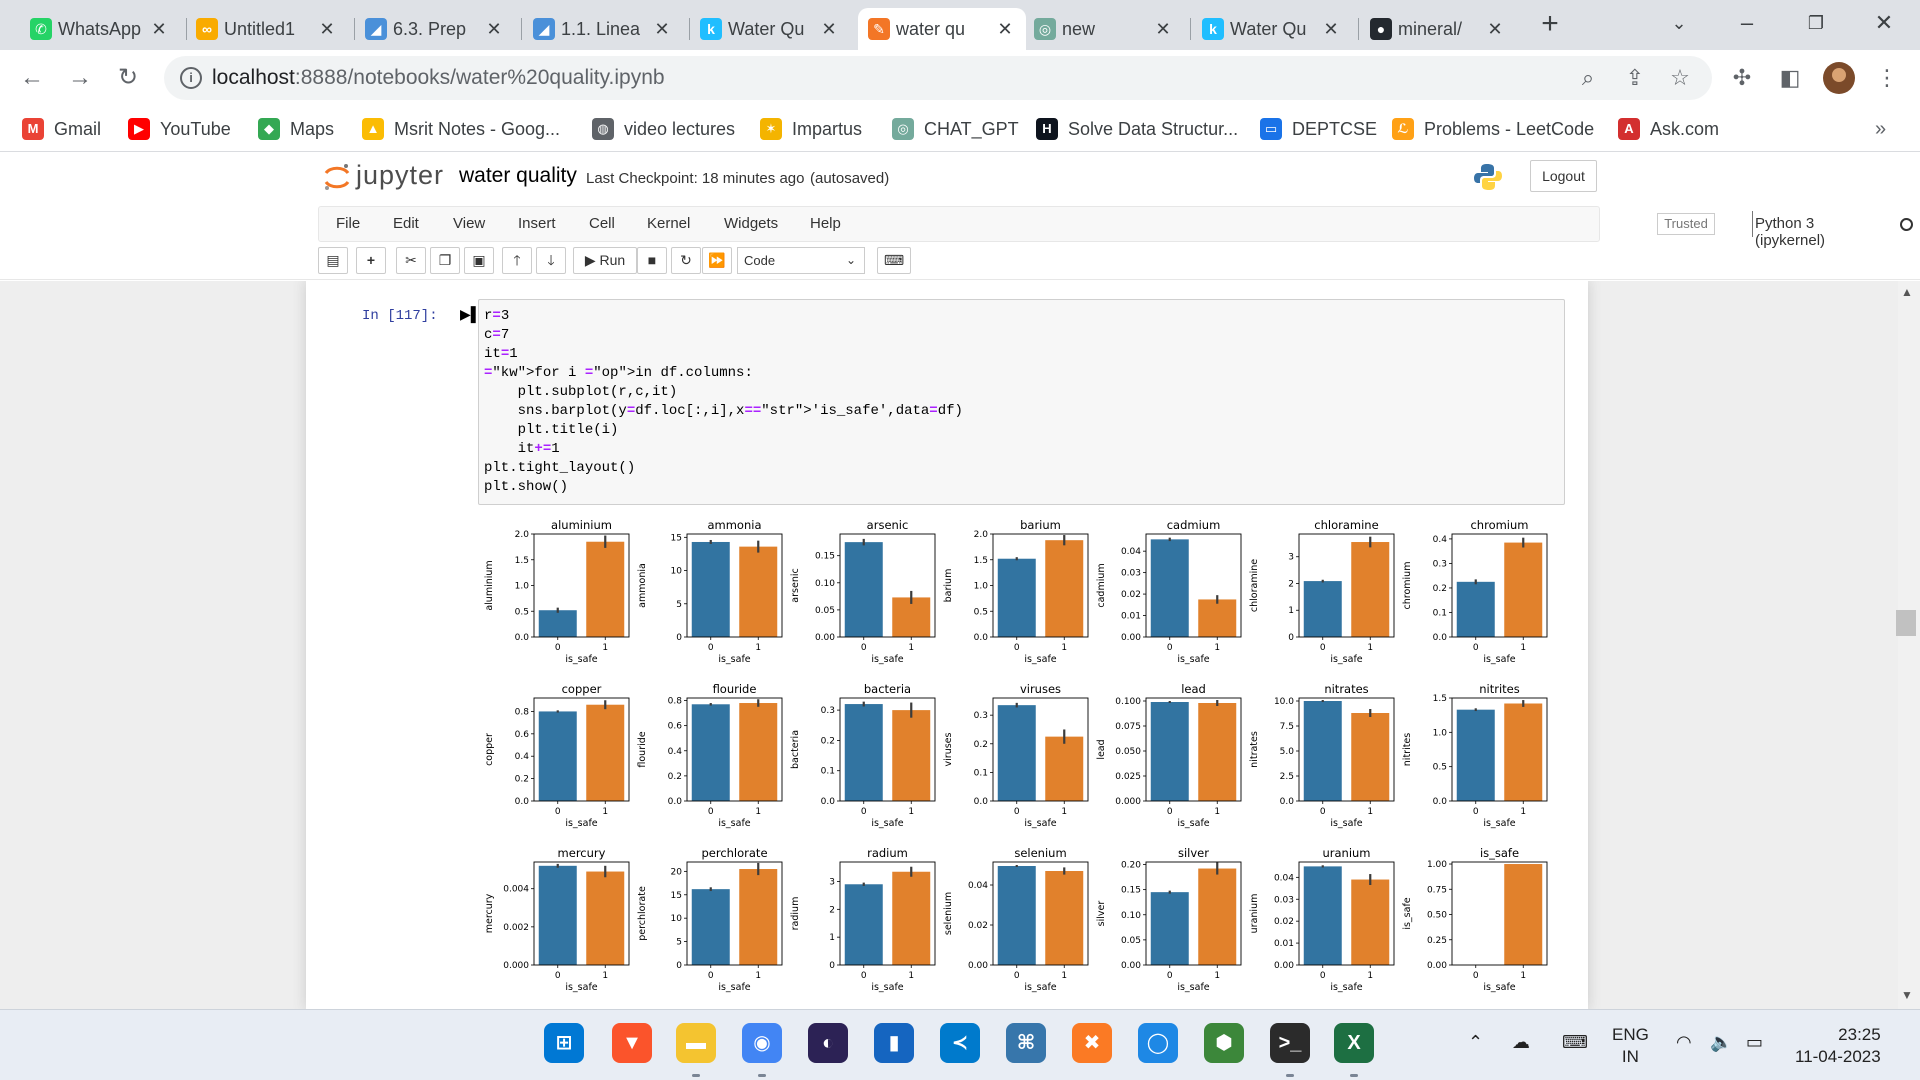 The width and height of the screenshot is (1920, 1080). What do you see at coordinates (894, 1043) in the screenshot?
I see `app-blue-icon: ▮` at bounding box center [894, 1043].